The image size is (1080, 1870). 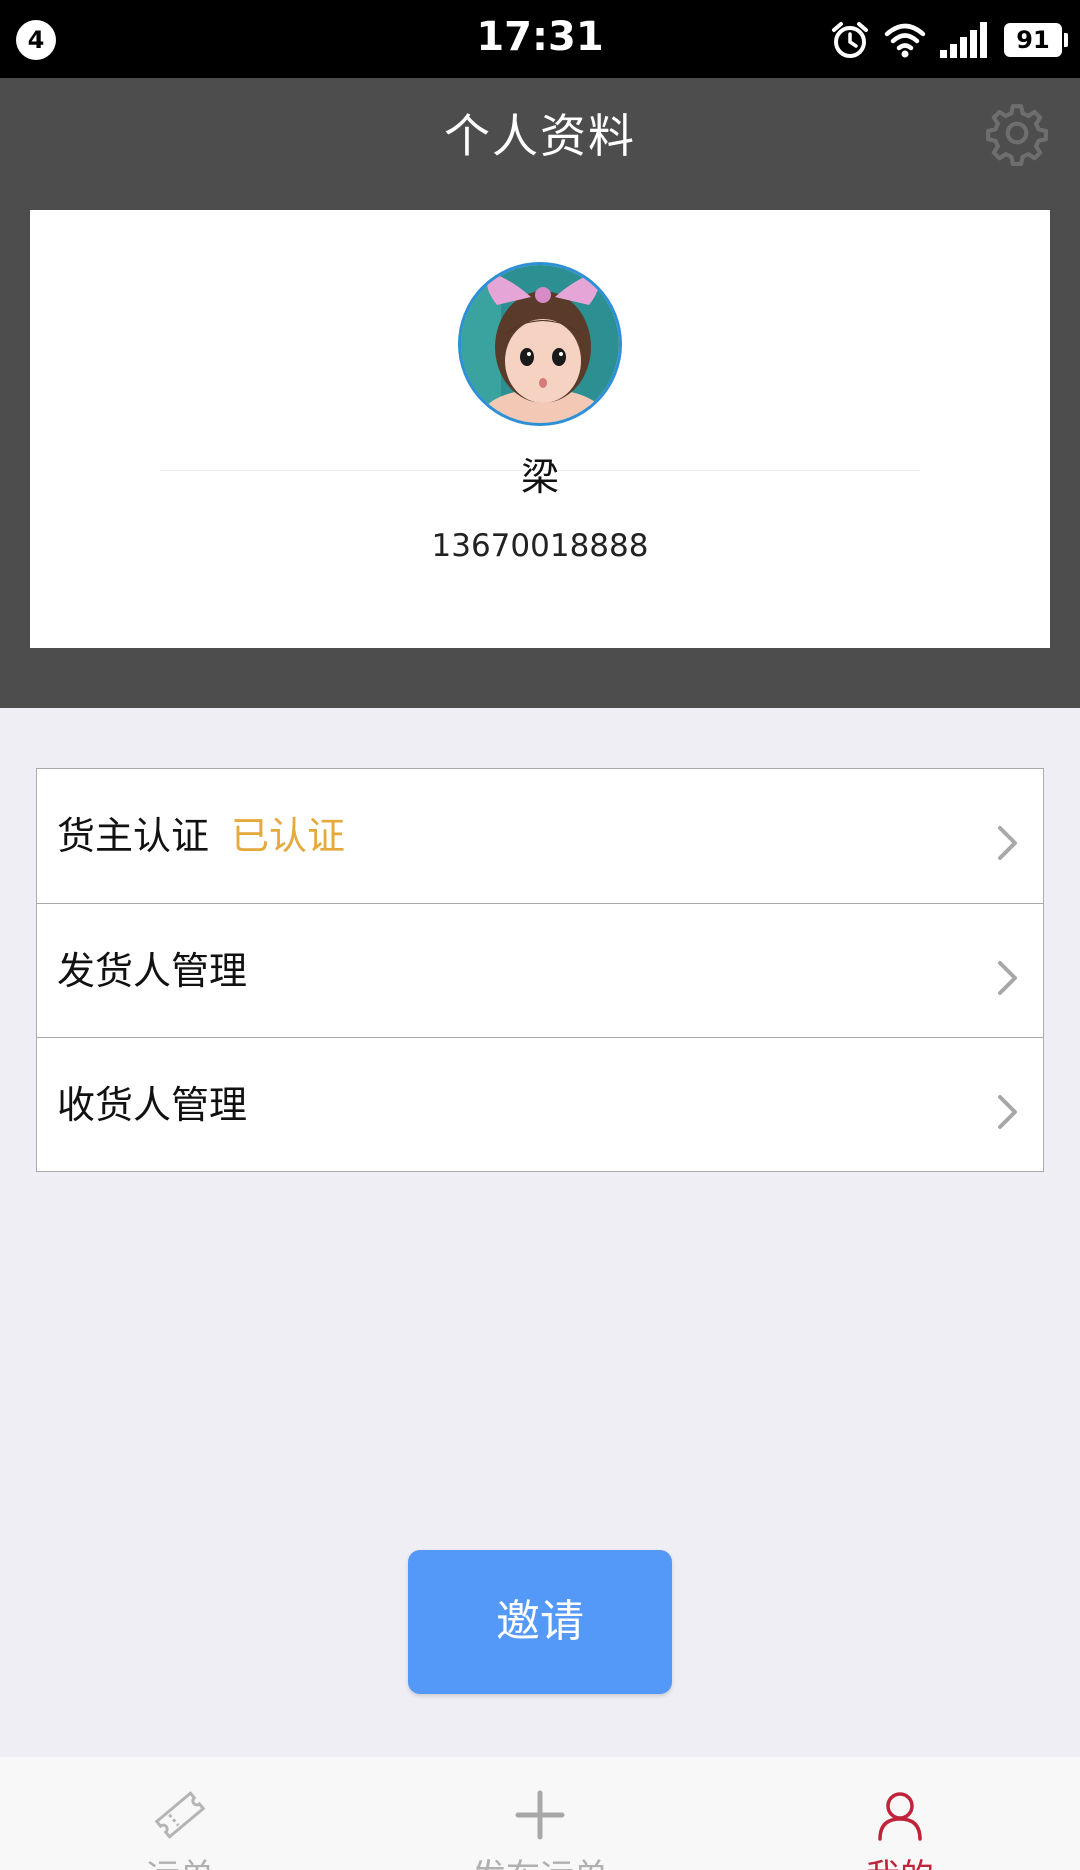 I want to click on doll-avatar-image, so click(x=540, y=344).